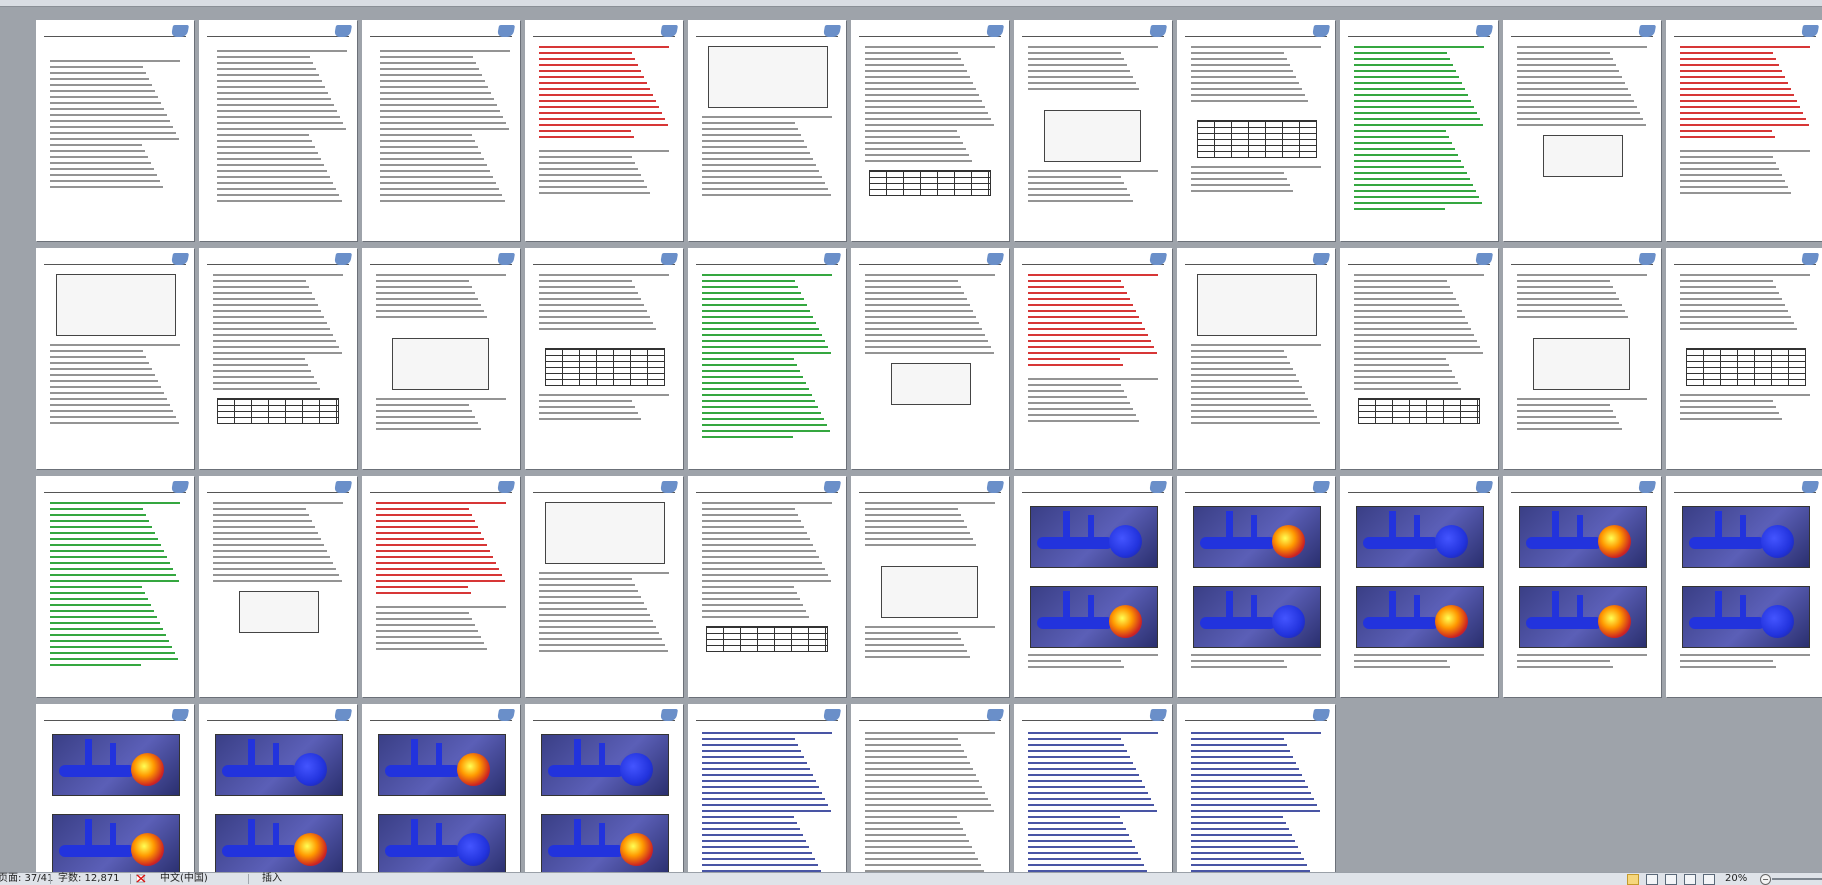  Describe the element at coordinates (272, 879) in the screenshot. I see `insert-mode-label: 插入` at that location.